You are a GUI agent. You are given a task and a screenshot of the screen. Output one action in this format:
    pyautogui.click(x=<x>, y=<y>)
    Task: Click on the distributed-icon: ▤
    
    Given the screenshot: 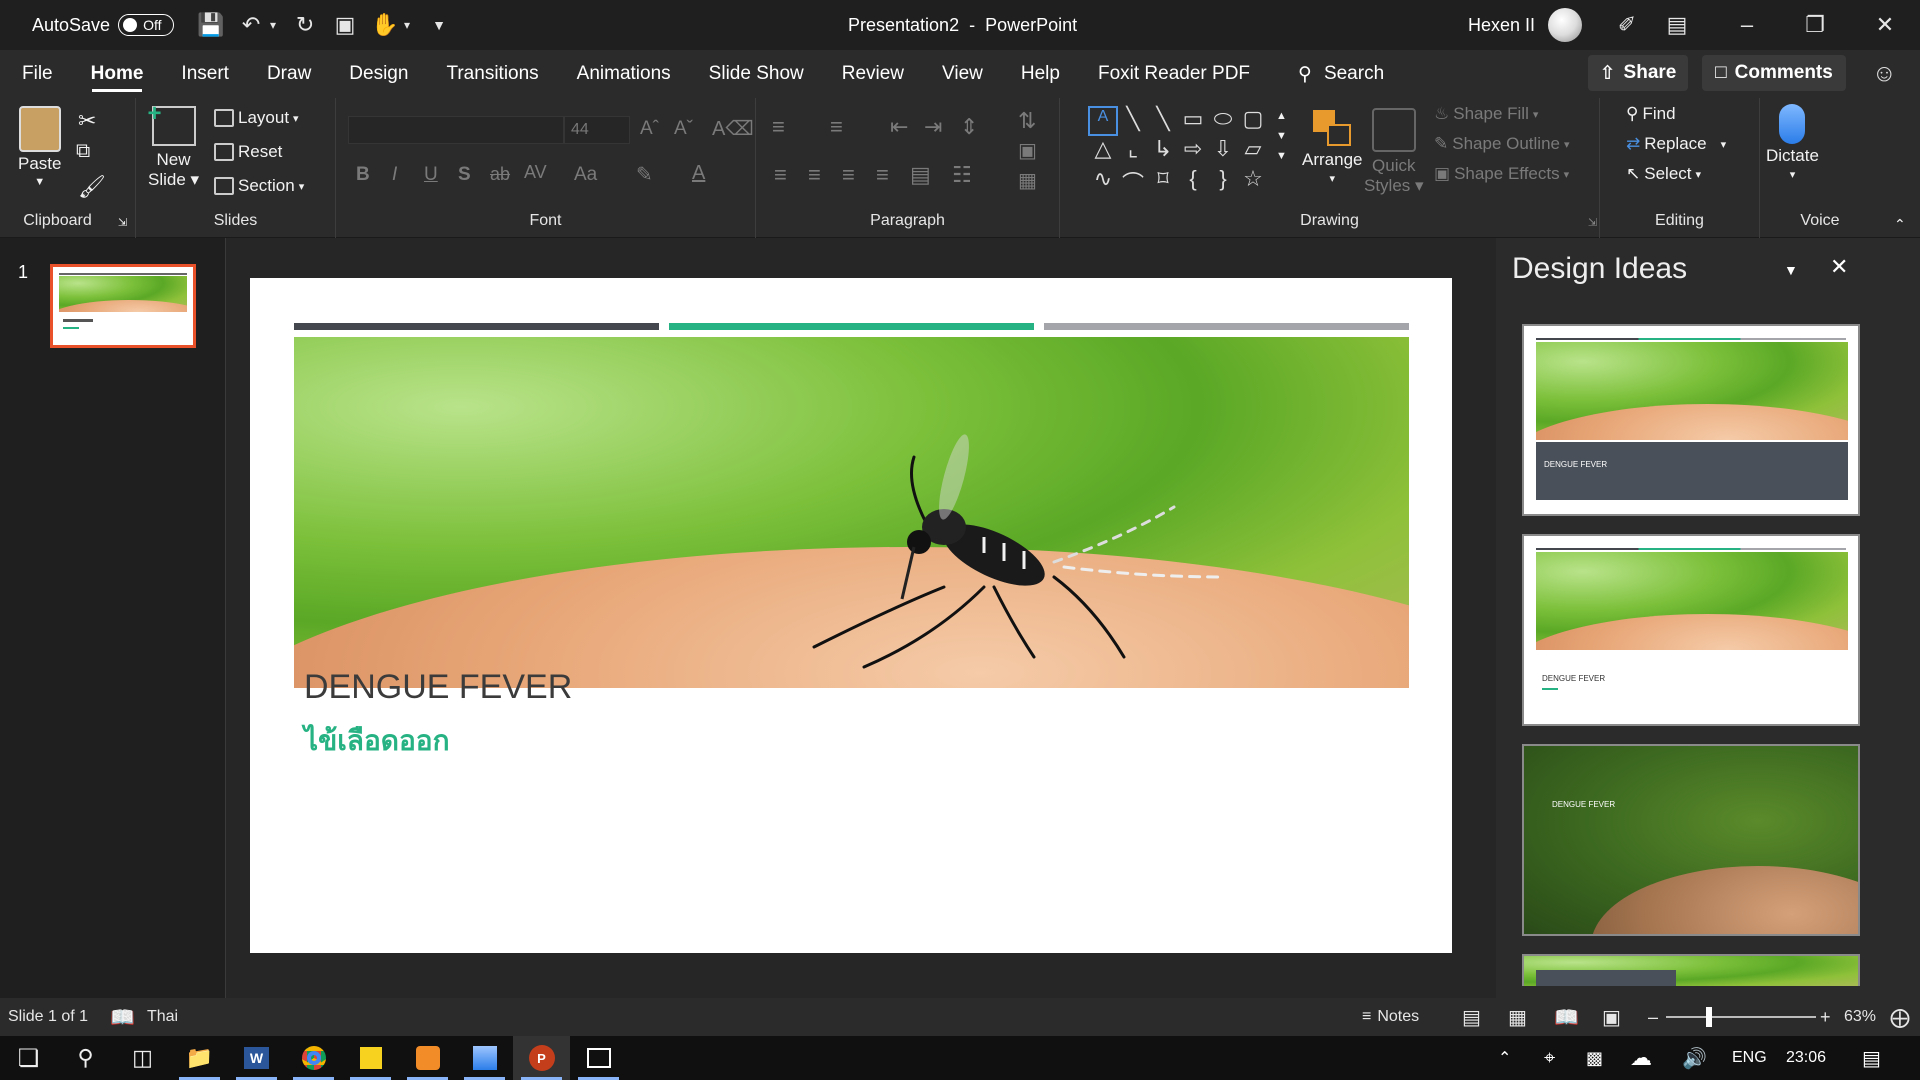 What is the action you would take?
    pyautogui.click(x=920, y=175)
    